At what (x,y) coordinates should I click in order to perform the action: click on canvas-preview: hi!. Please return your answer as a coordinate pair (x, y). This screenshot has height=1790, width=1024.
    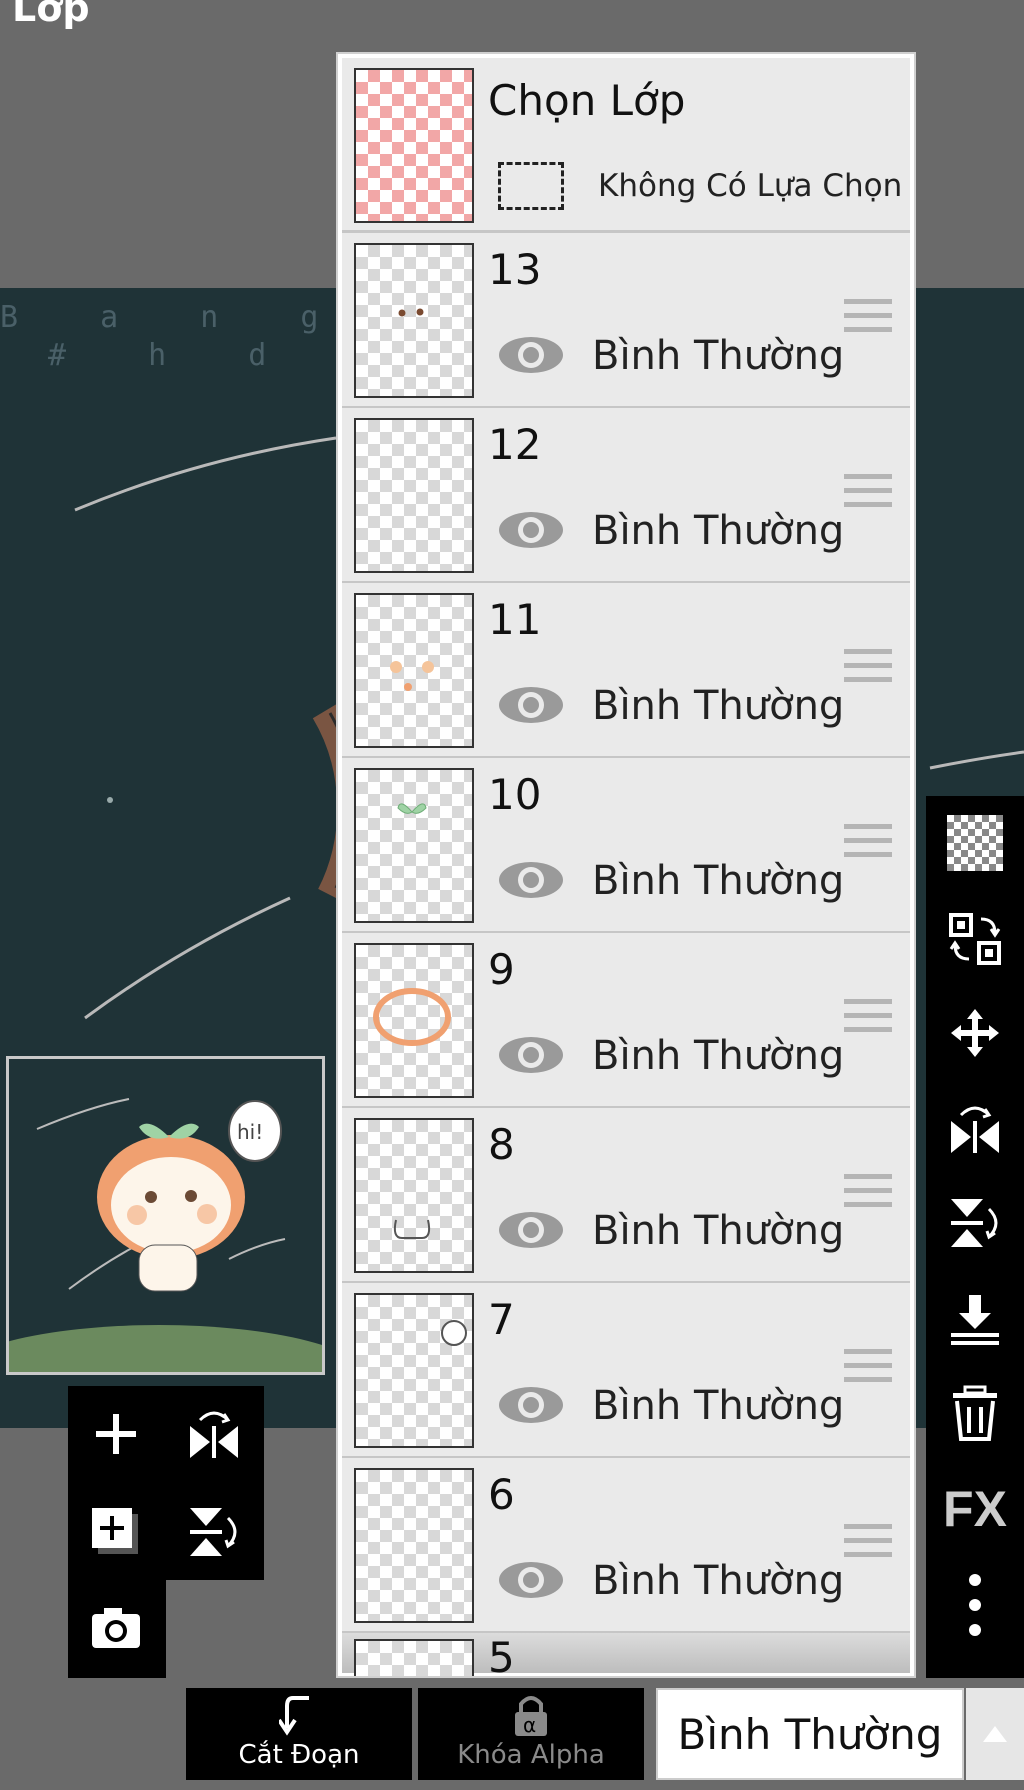
    Looking at the image, I should click on (165, 1215).